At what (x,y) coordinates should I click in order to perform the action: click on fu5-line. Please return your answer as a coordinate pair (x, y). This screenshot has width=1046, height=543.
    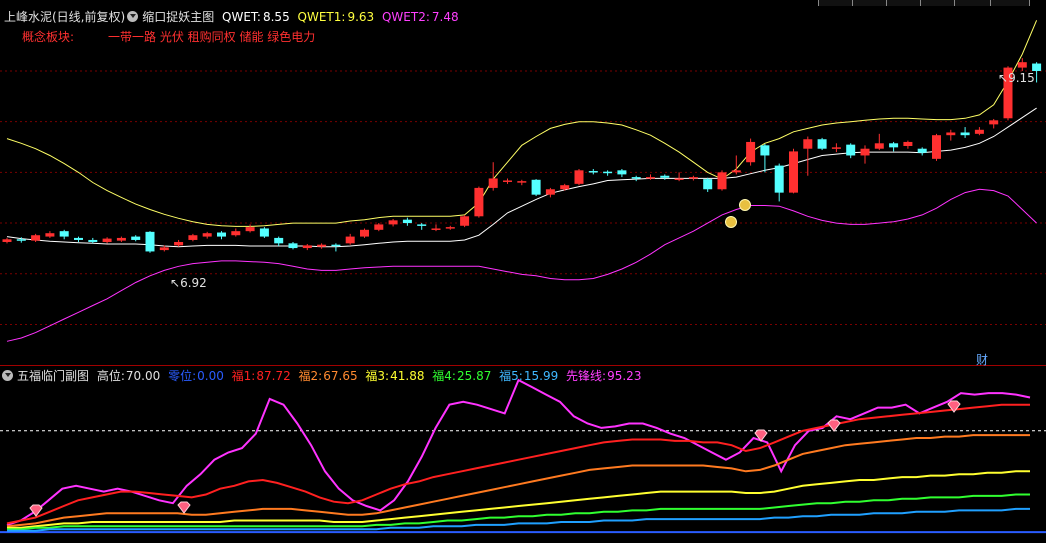
    Looking at the image, I should click on (518, 519).